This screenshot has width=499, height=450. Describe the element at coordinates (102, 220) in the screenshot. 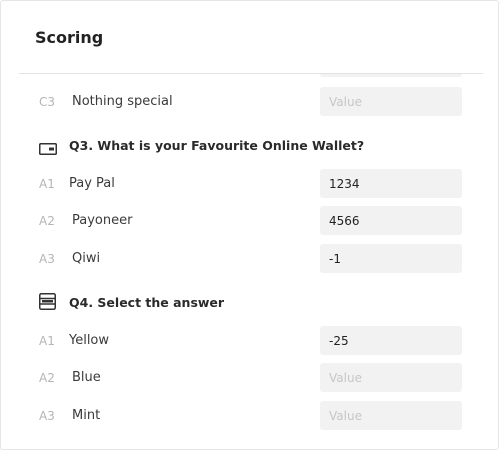

I see `answer-label: Payoneer` at that location.